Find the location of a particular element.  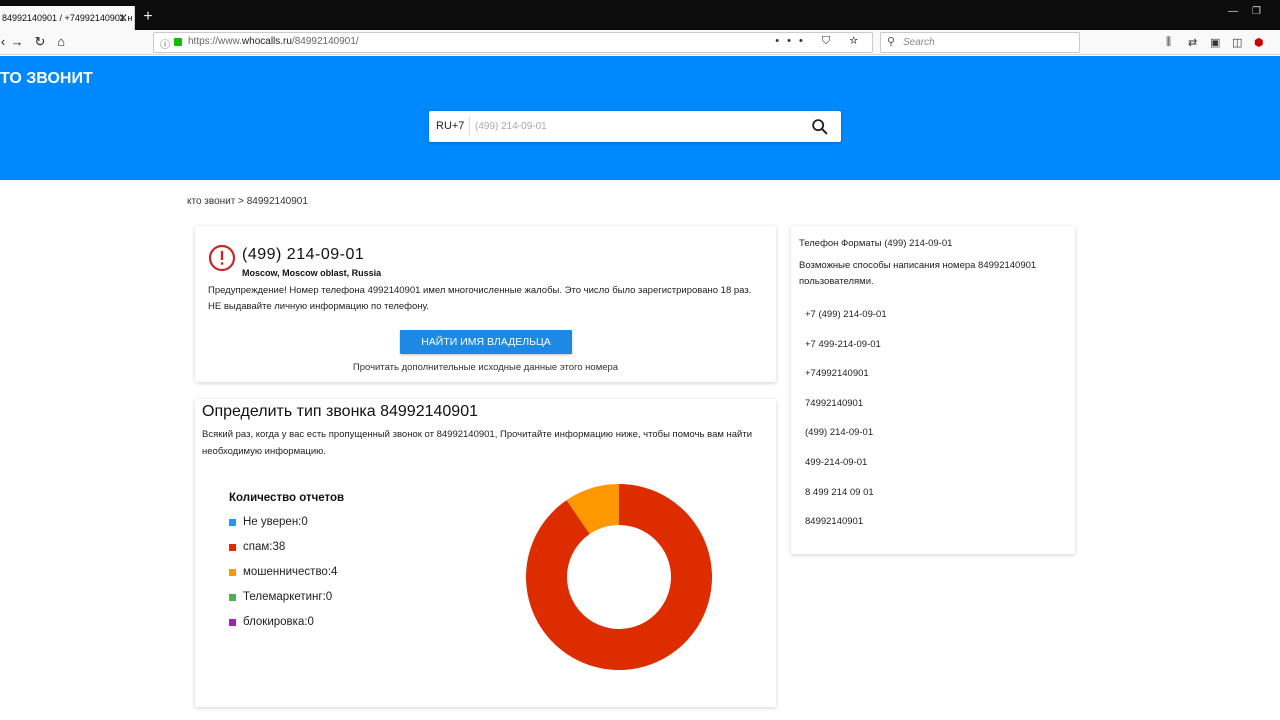

report-donut-chart is located at coordinates (619, 577).